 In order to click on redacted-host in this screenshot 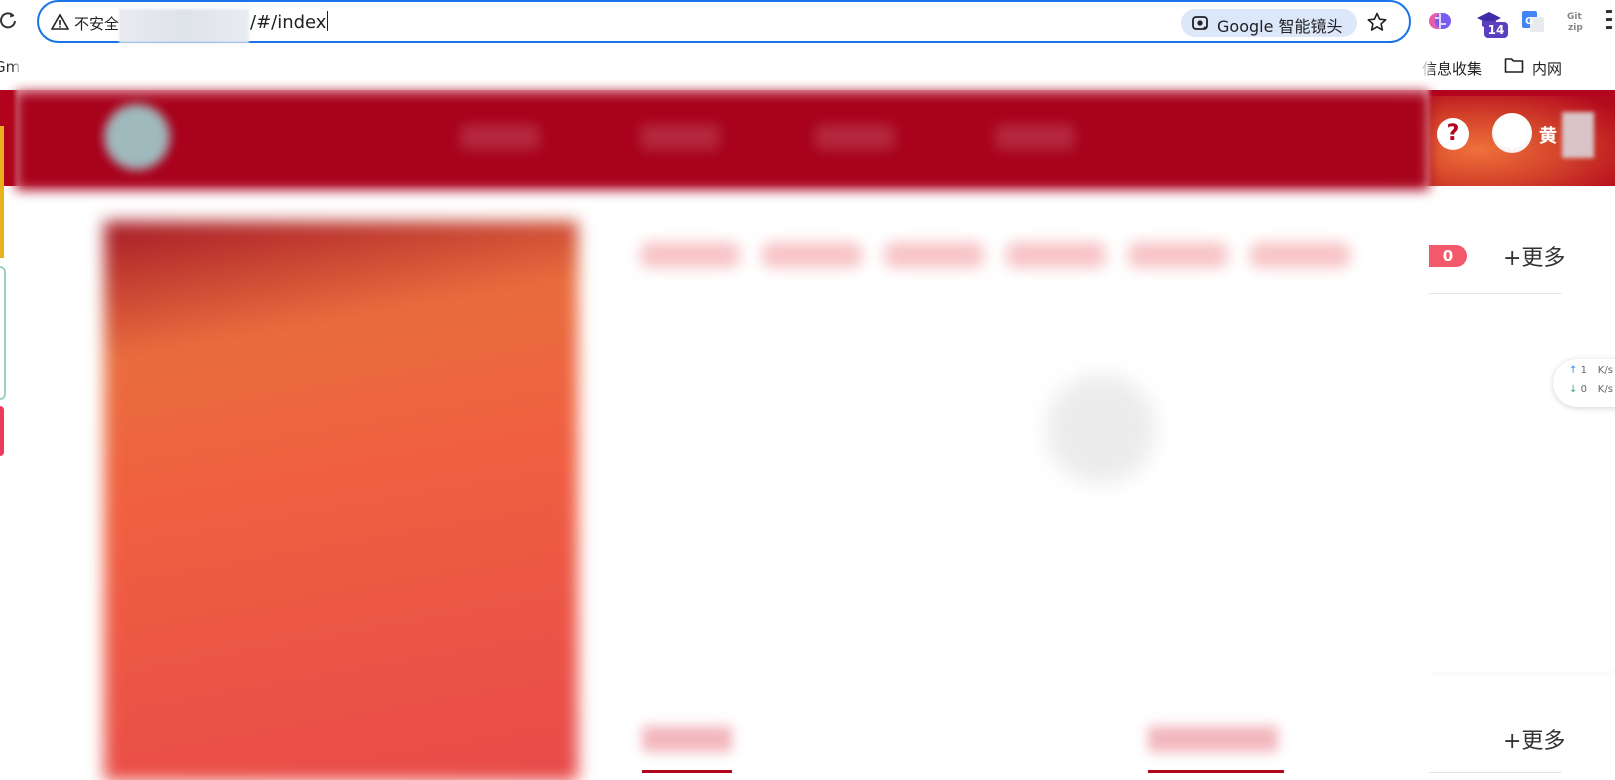, I will do `click(184, 26)`.